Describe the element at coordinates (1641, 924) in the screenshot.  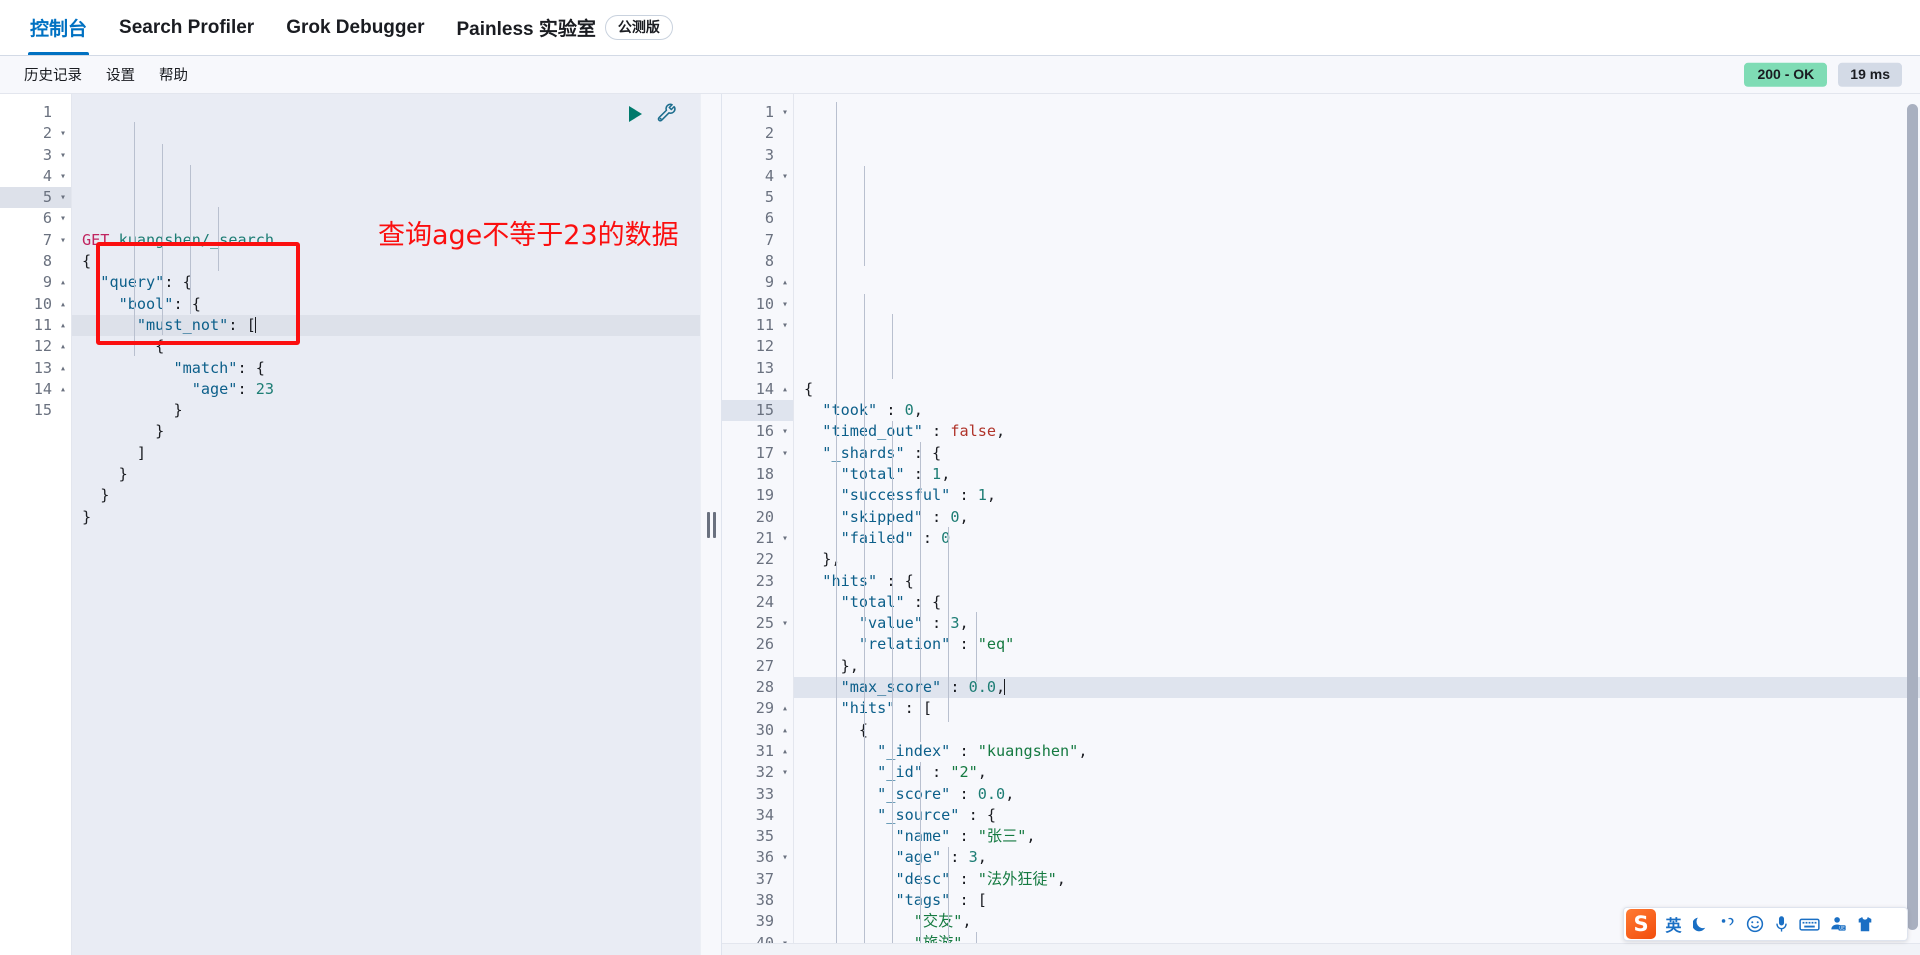
I see `sogou-logo-icon: S` at that location.